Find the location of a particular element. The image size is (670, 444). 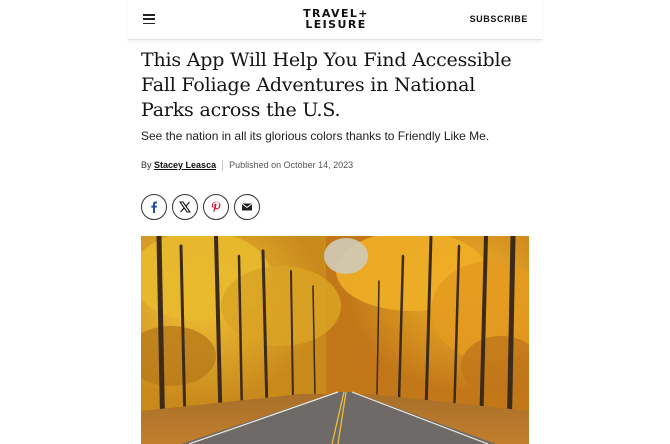

email-share-button is located at coordinates (247, 207).